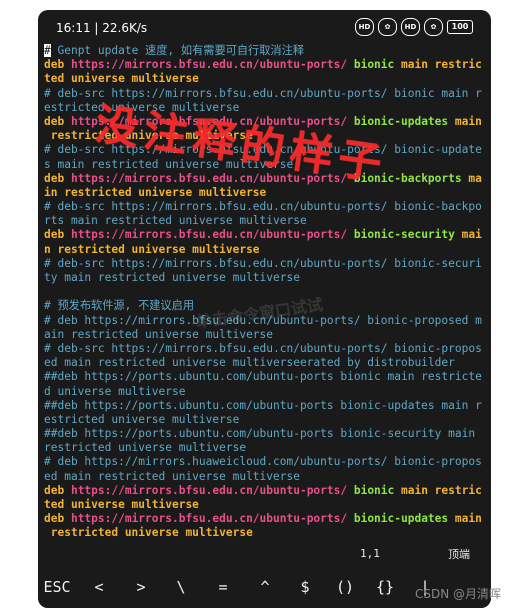 Image resolution: width=529 pixels, height=611 pixels. What do you see at coordinates (172, 476) in the screenshot?
I see `terminal-text: ed main restricted universe multiverse` at bounding box center [172, 476].